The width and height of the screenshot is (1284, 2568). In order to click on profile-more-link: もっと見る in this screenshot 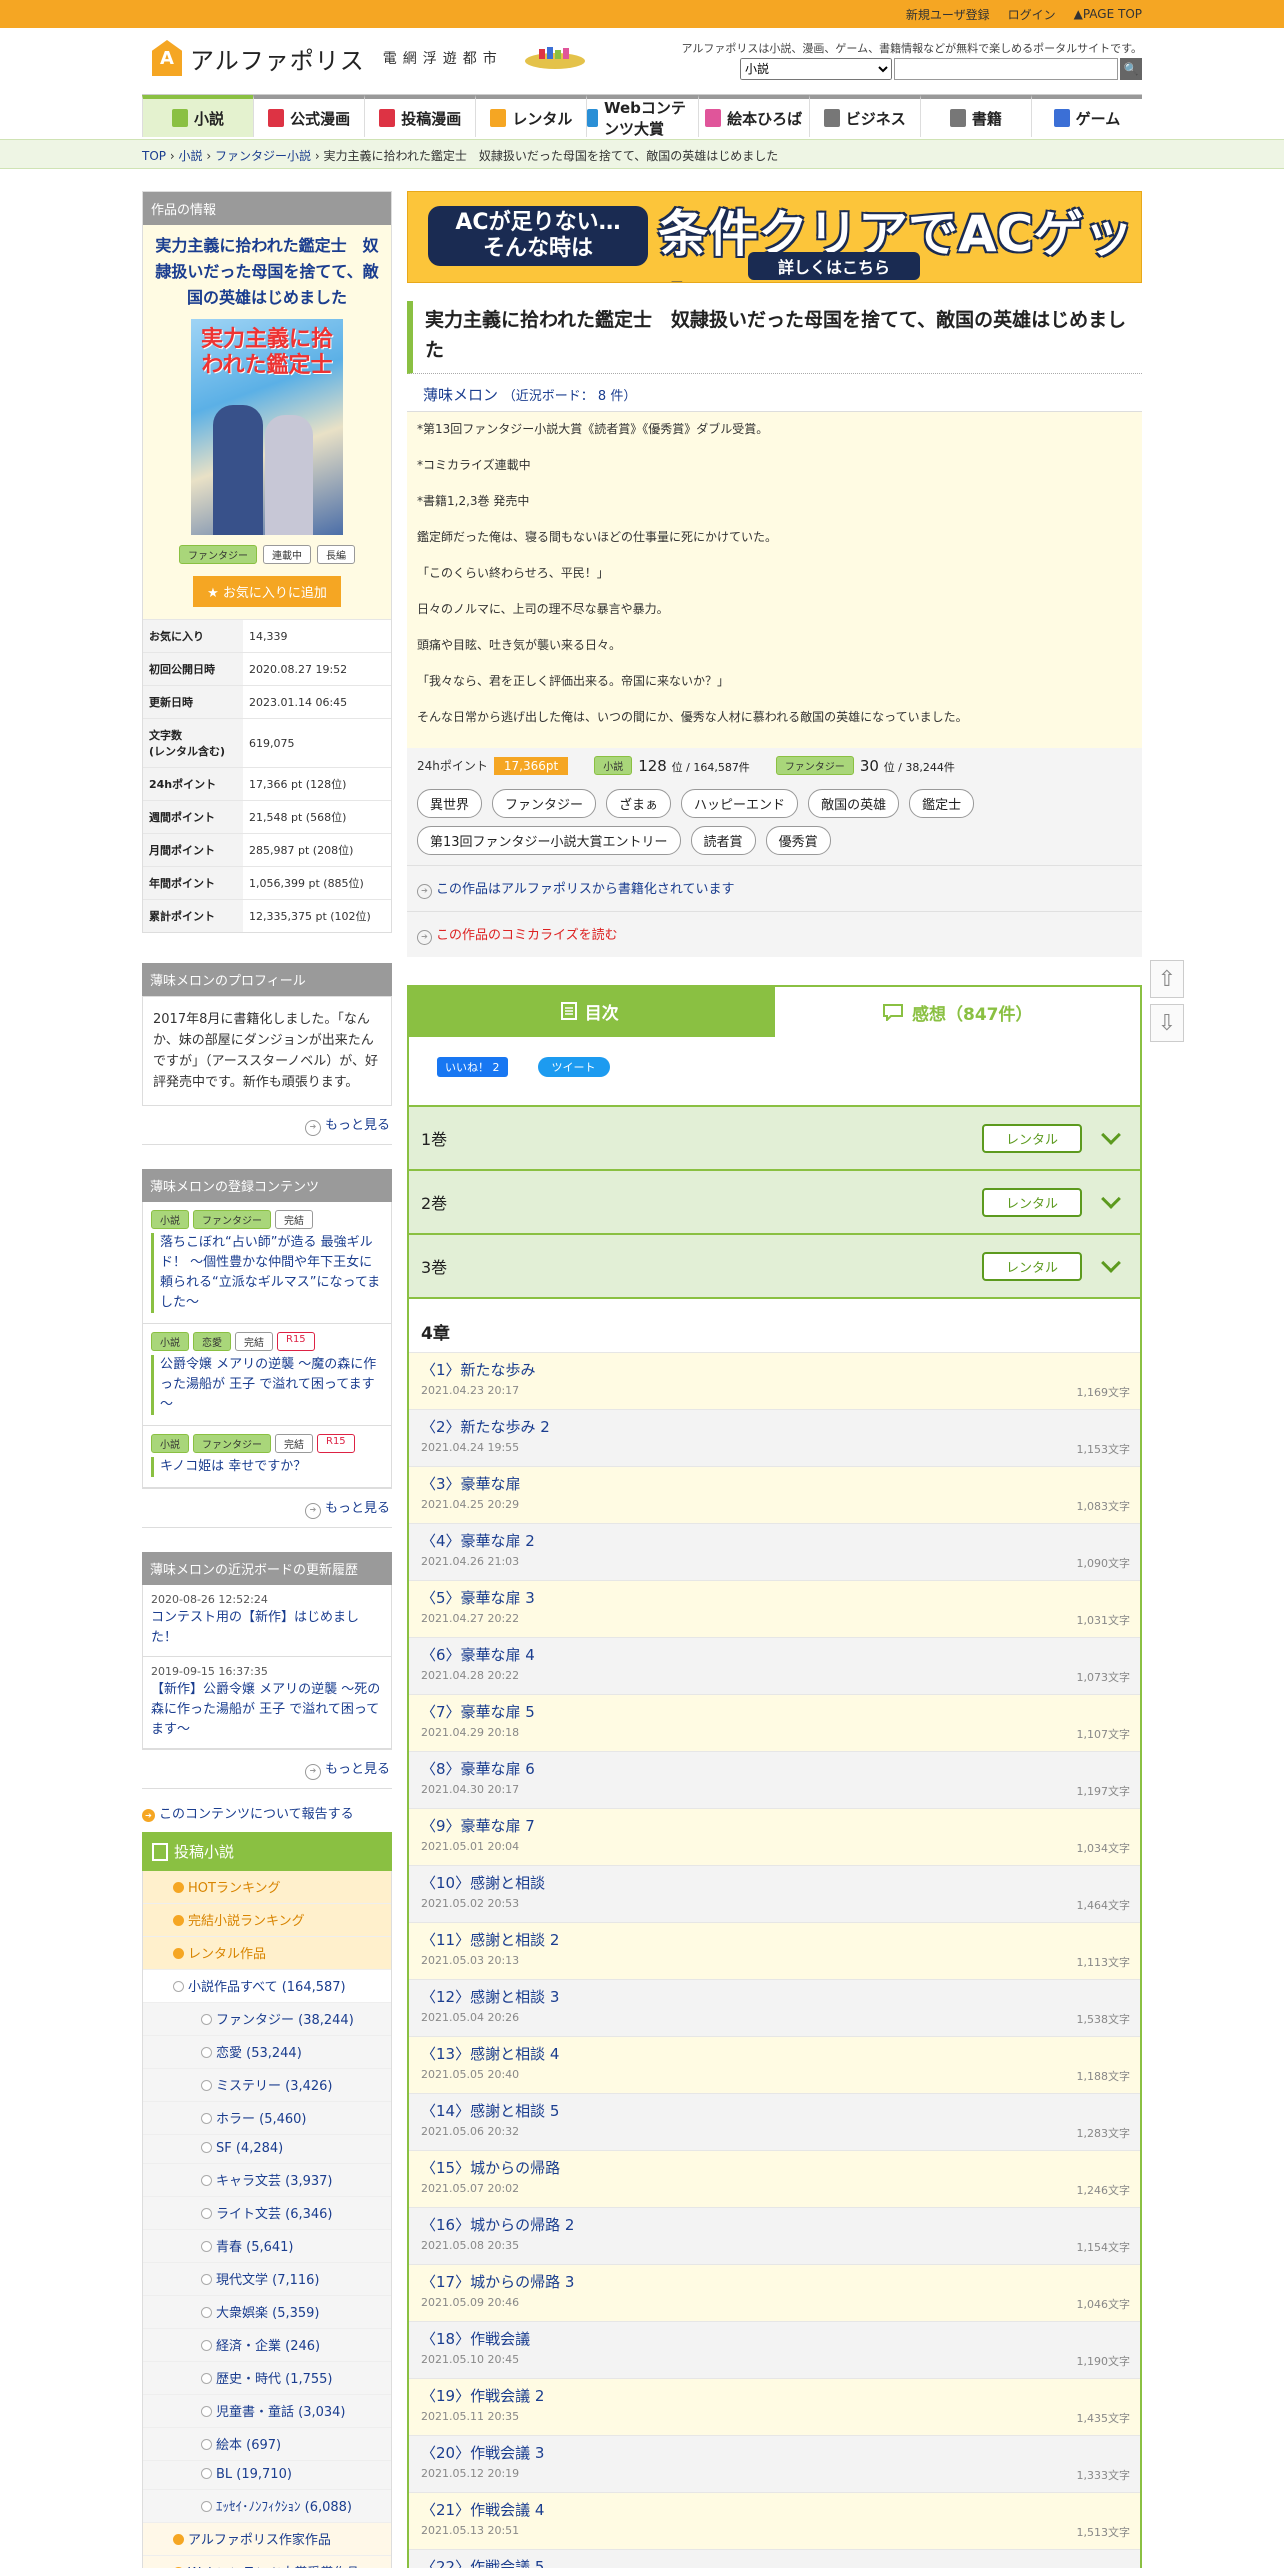, I will do `click(267, 1125)`.